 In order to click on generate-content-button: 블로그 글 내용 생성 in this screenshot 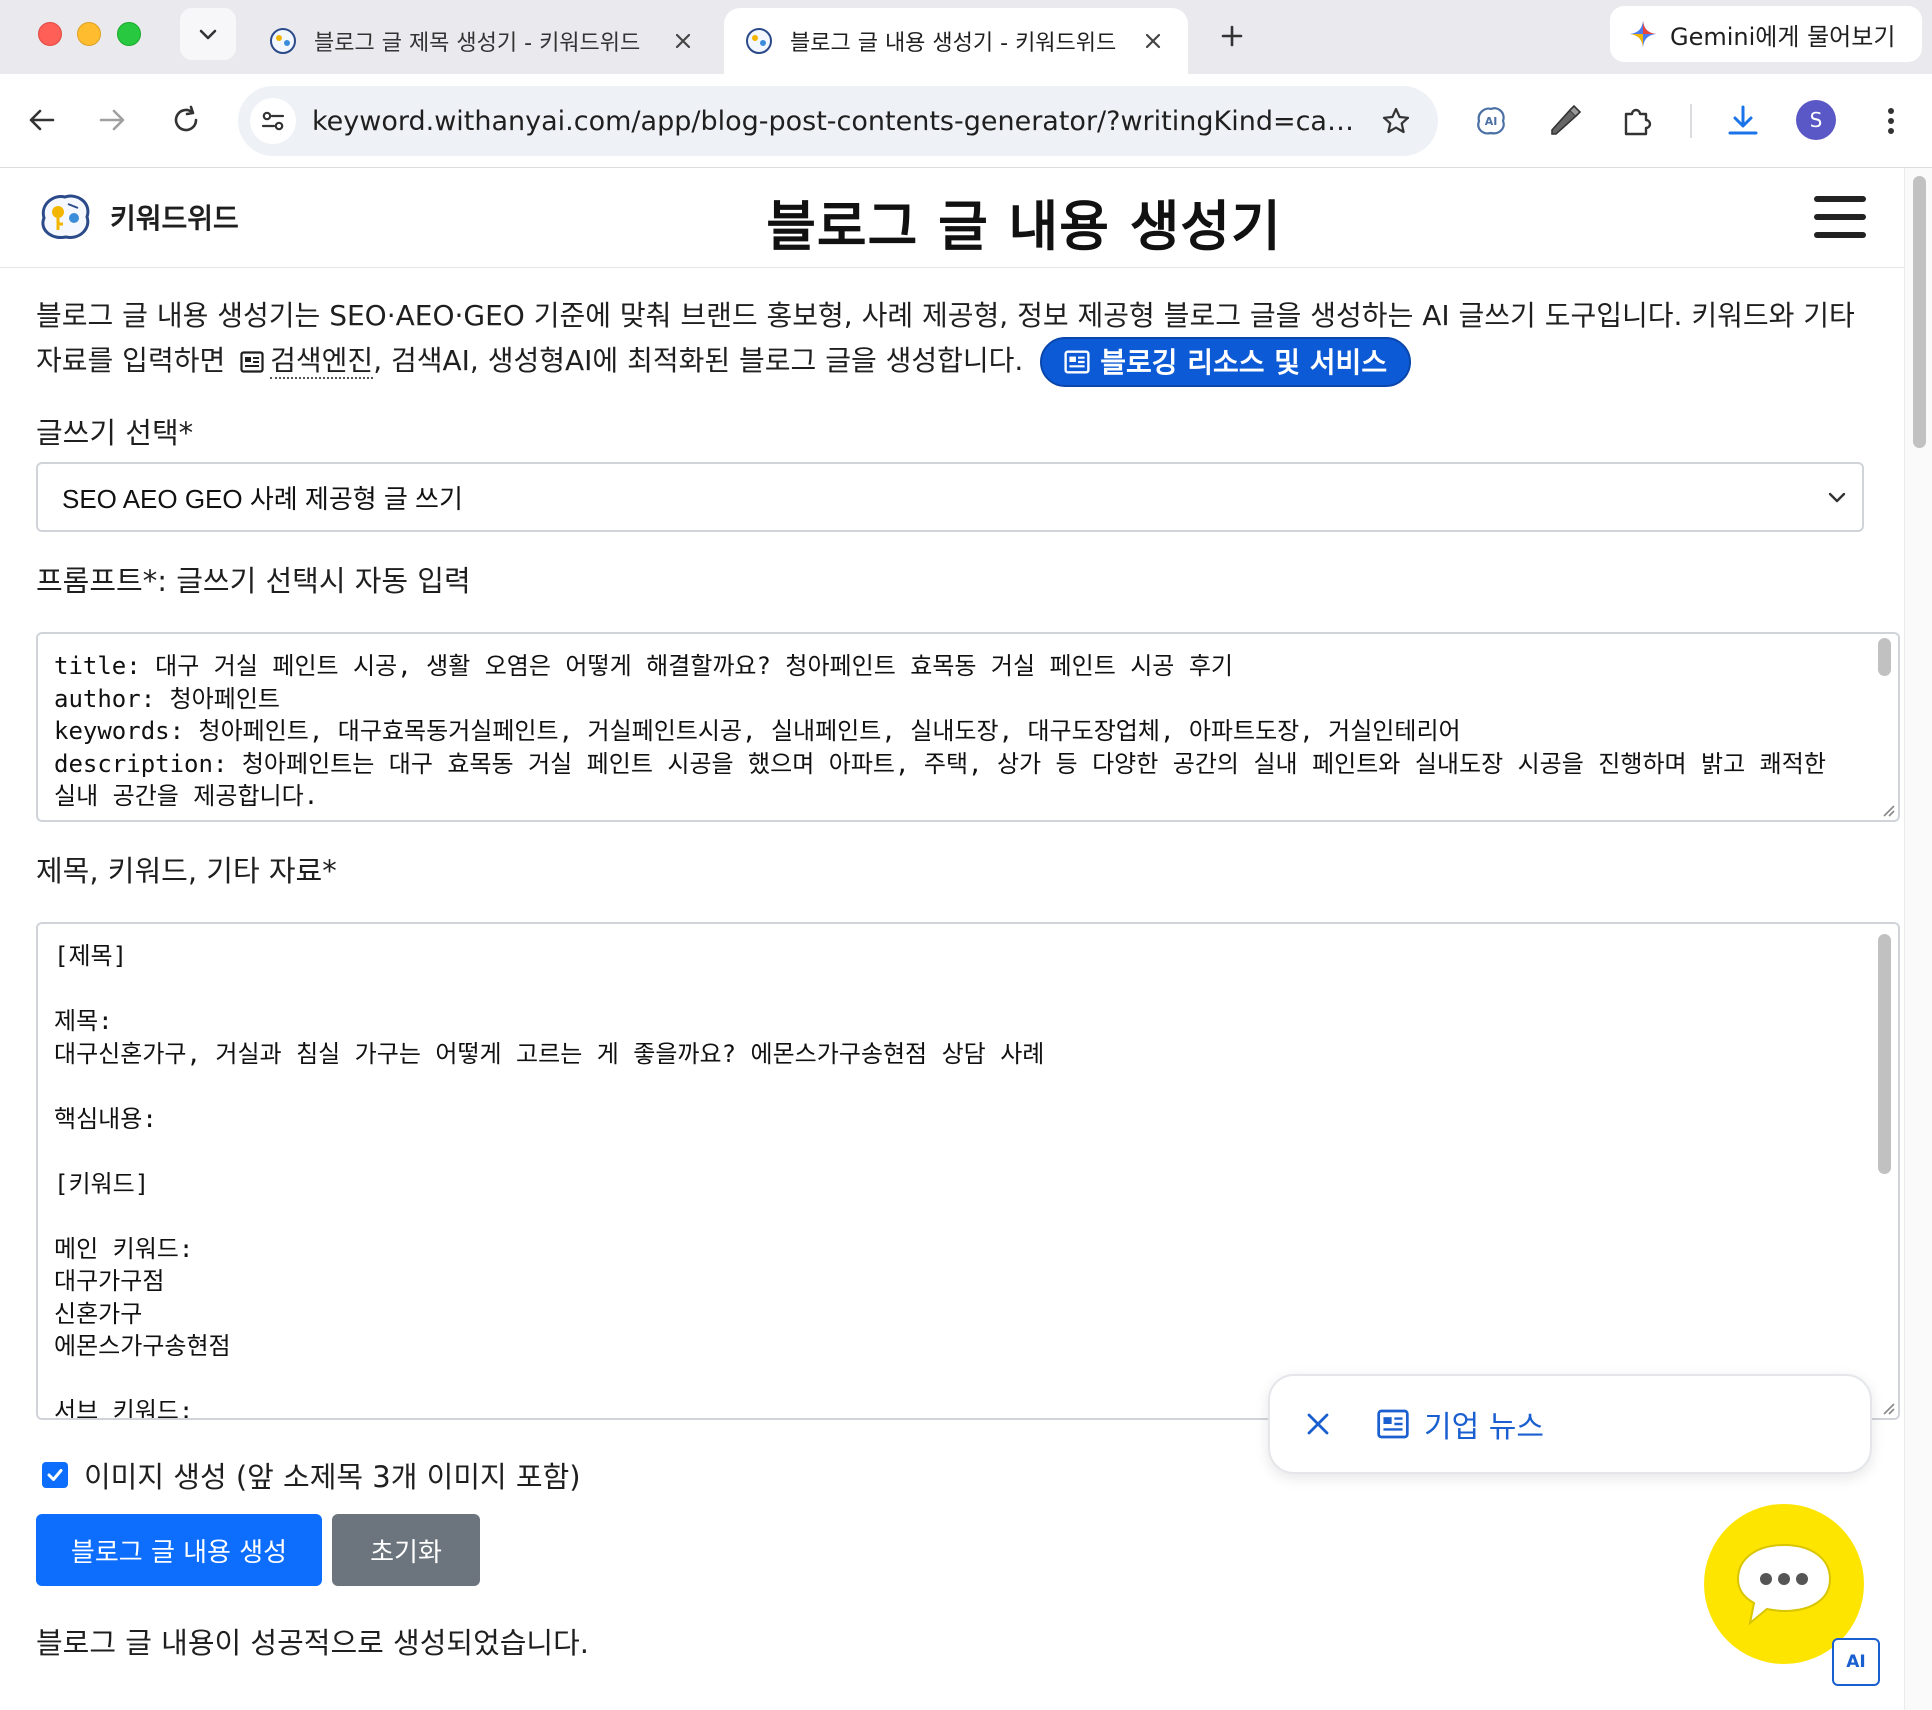, I will do `click(179, 1550)`.